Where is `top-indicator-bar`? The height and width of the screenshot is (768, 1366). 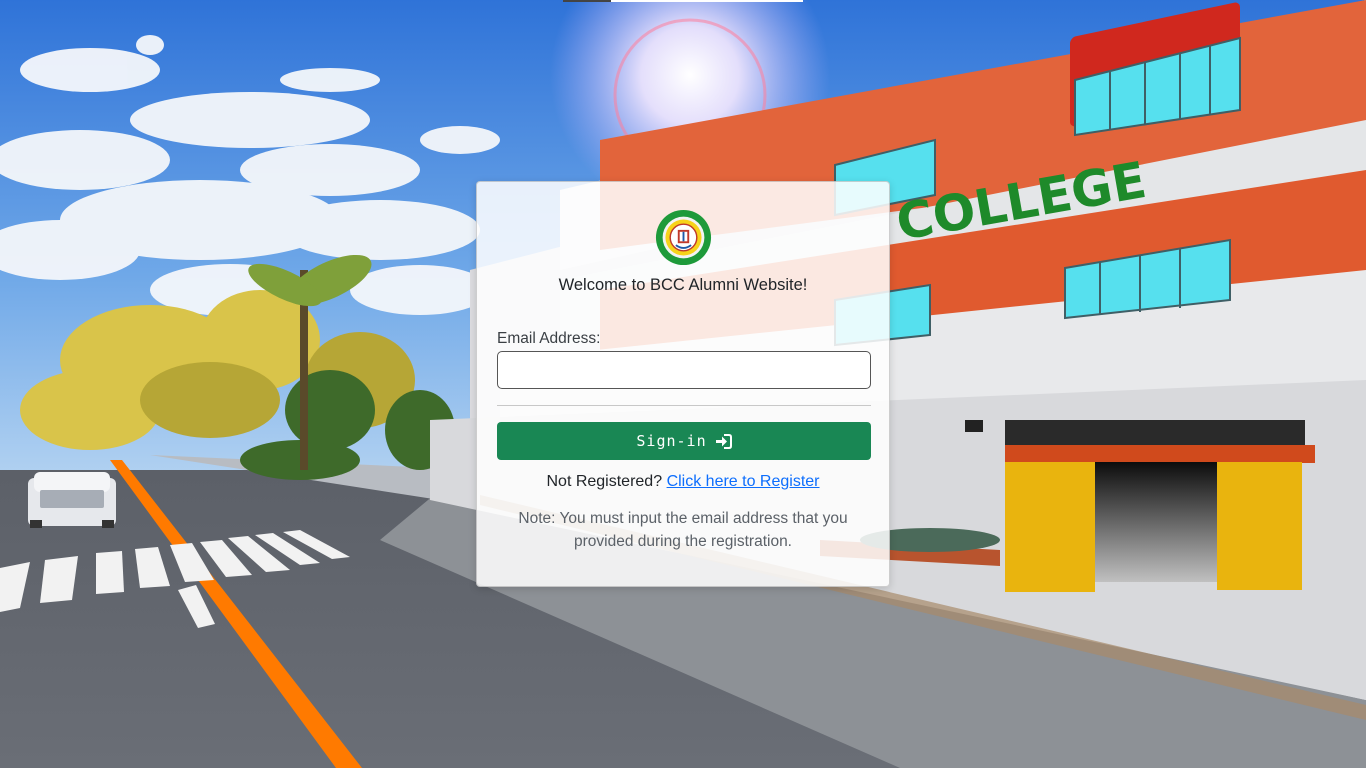
top-indicator-bar is located at coordinates (683, 1).